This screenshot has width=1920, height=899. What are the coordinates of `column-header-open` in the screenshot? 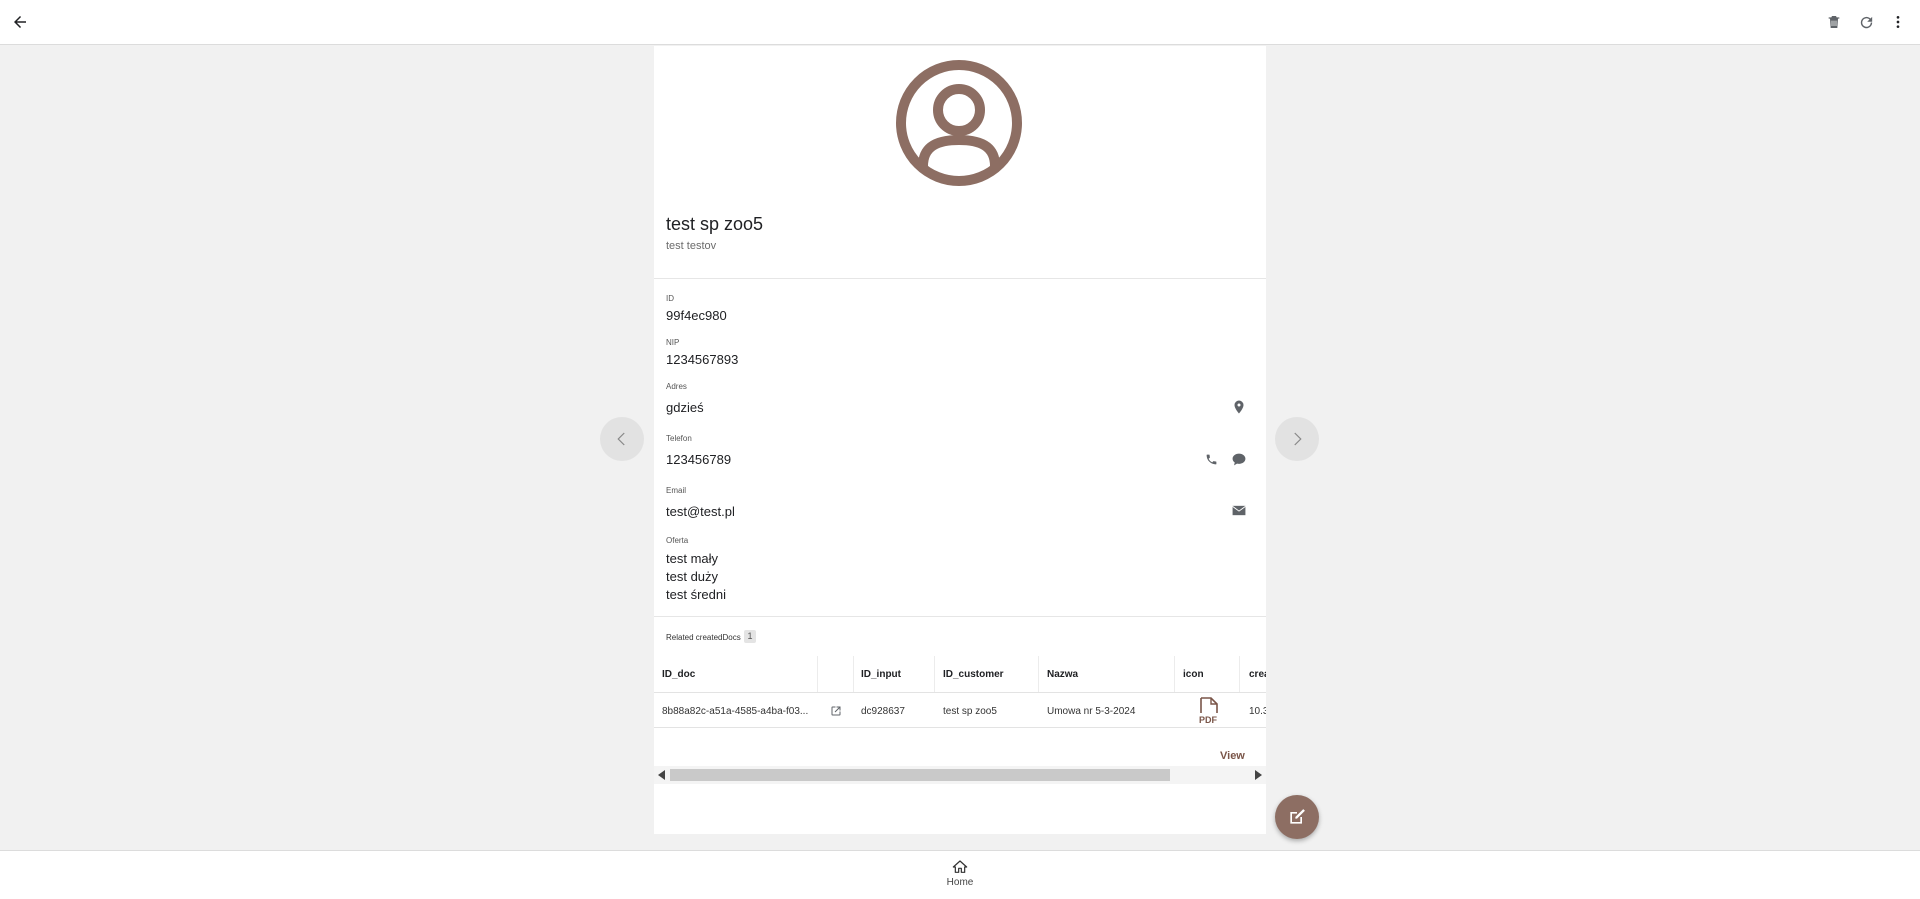 It's located at (836, 674).